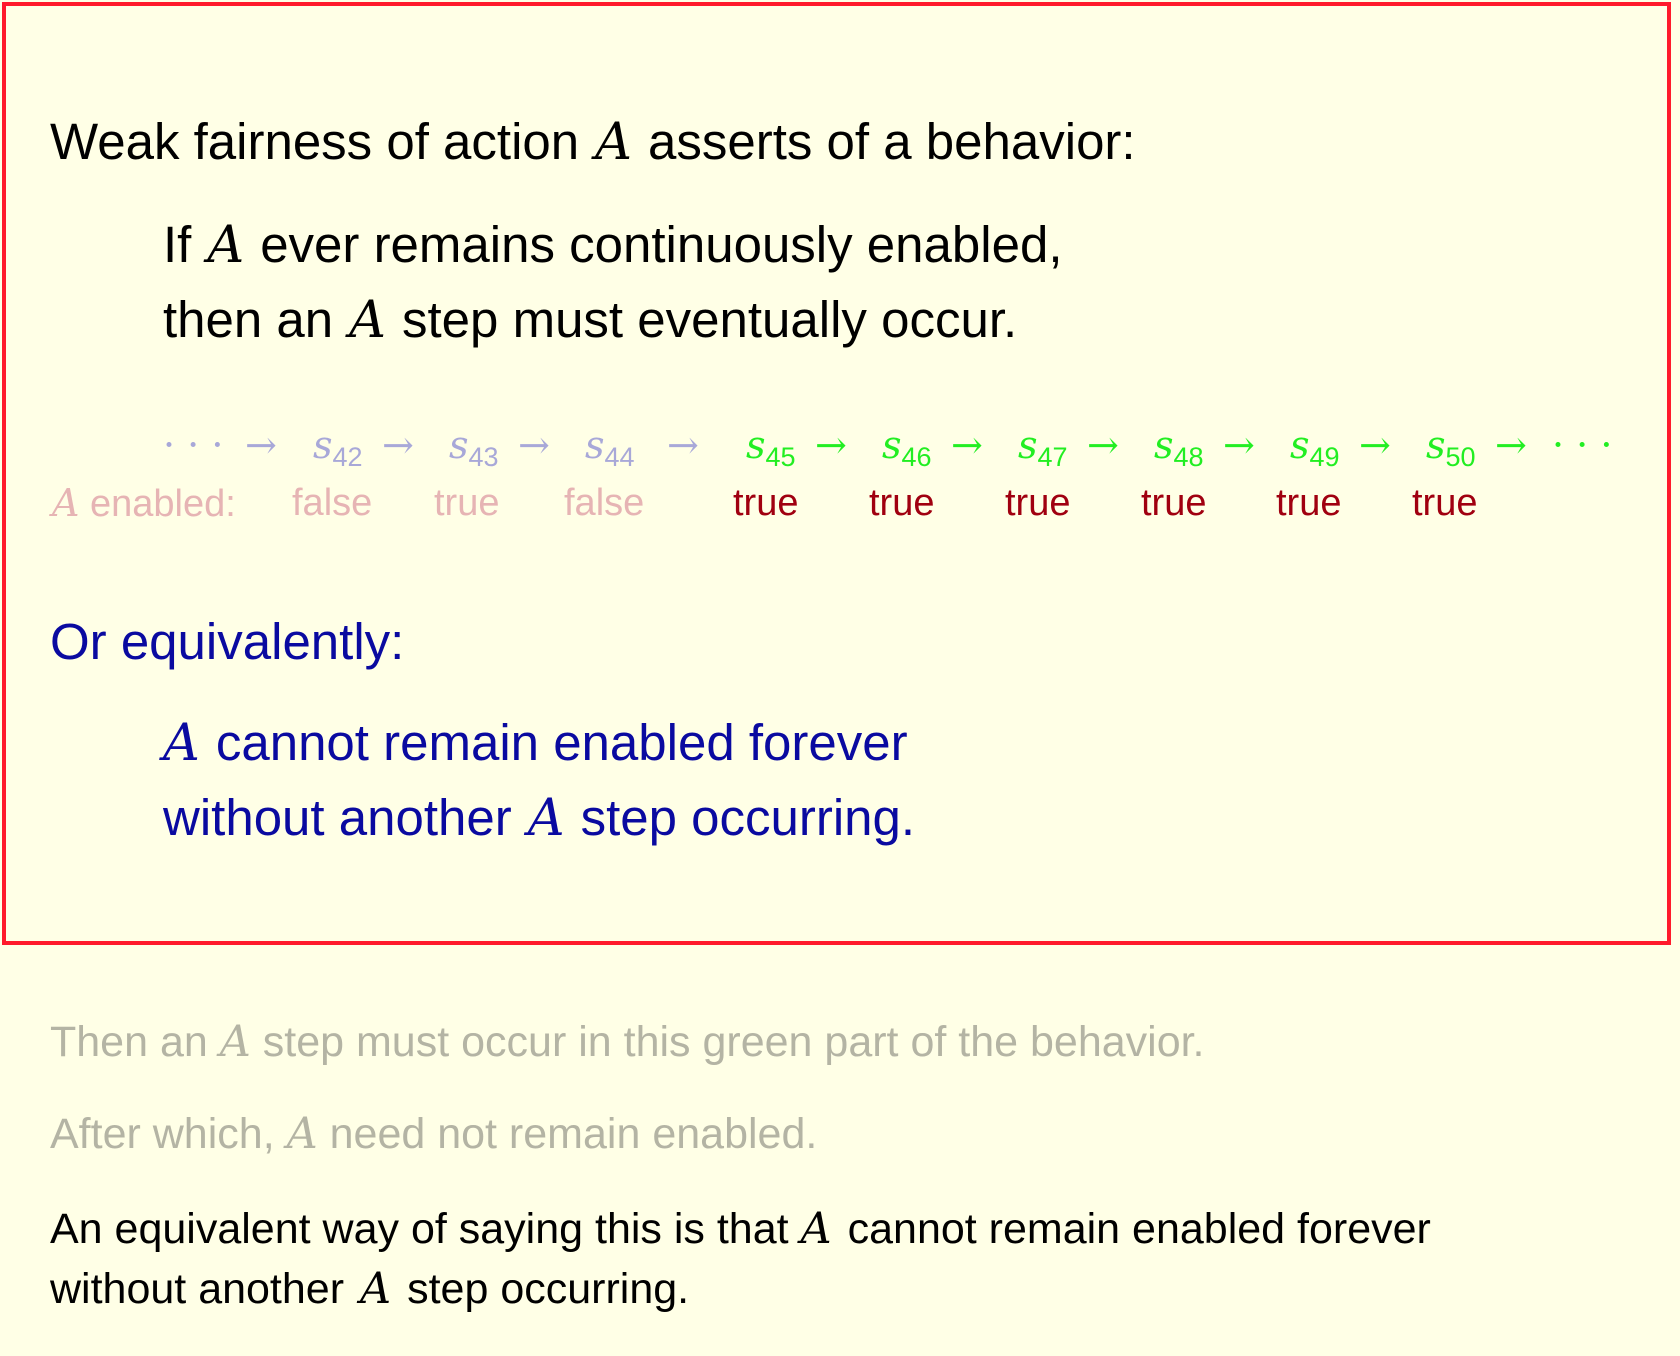  Describe the element at coordinates (661, 244) in the screenshot. I see `rule-line-1-after: ever remains continuously enabled,` at that location.